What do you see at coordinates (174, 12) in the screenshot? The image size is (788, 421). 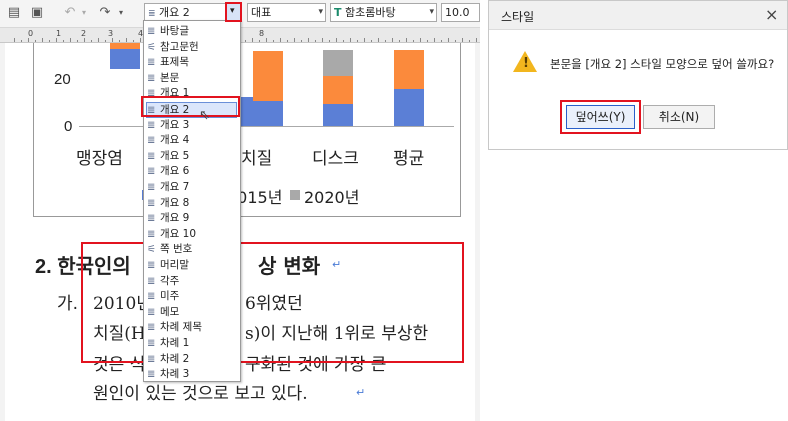 I see `style-combo-value: 개요 2` at bounding box center [174, 12].